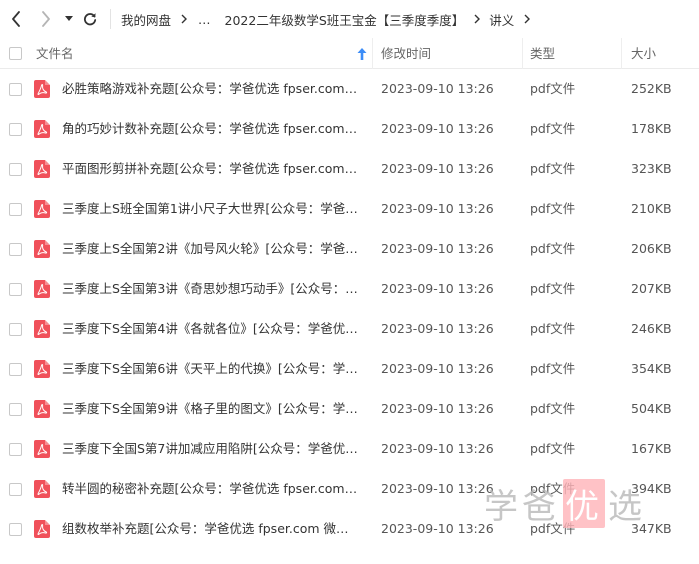  What do you see at coordinates (651, 448) in the screenshot?
I see `file-size: 167KB` at bounding box center [651, 448].